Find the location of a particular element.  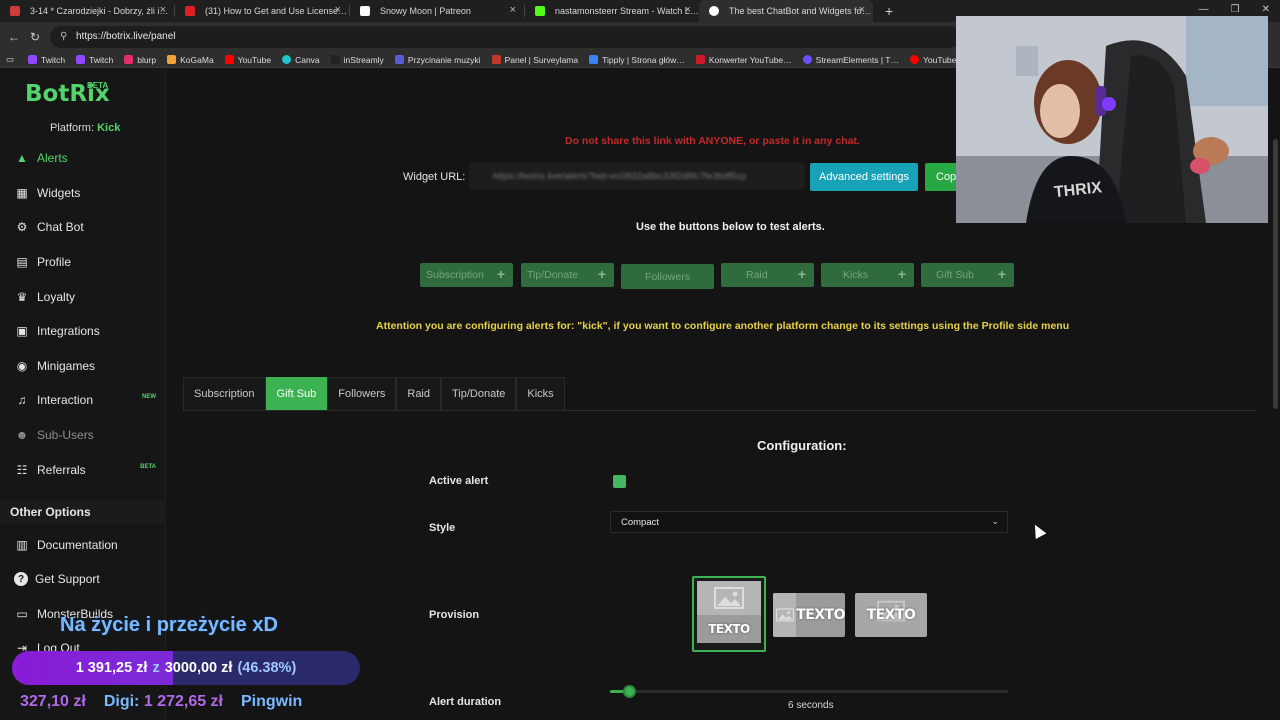

bookmark-label: KoGaMa is located at coordinates (197, 59).